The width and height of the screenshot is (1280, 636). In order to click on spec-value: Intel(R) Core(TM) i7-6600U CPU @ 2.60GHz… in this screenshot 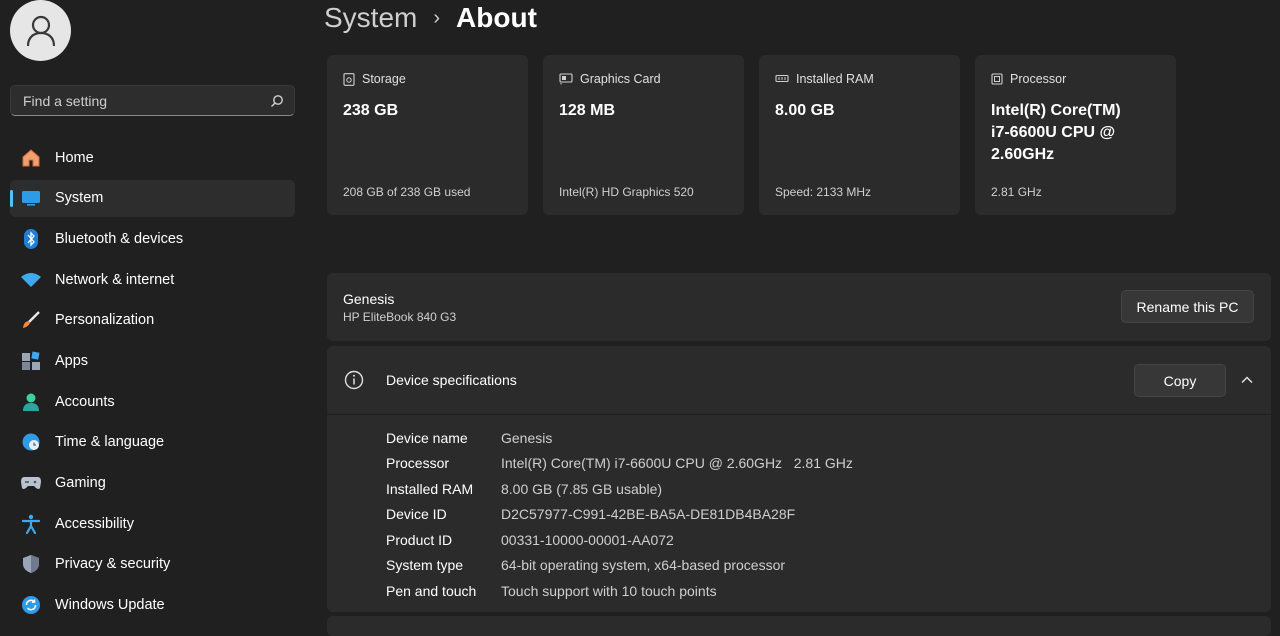, I will do `click(677, 463)`.